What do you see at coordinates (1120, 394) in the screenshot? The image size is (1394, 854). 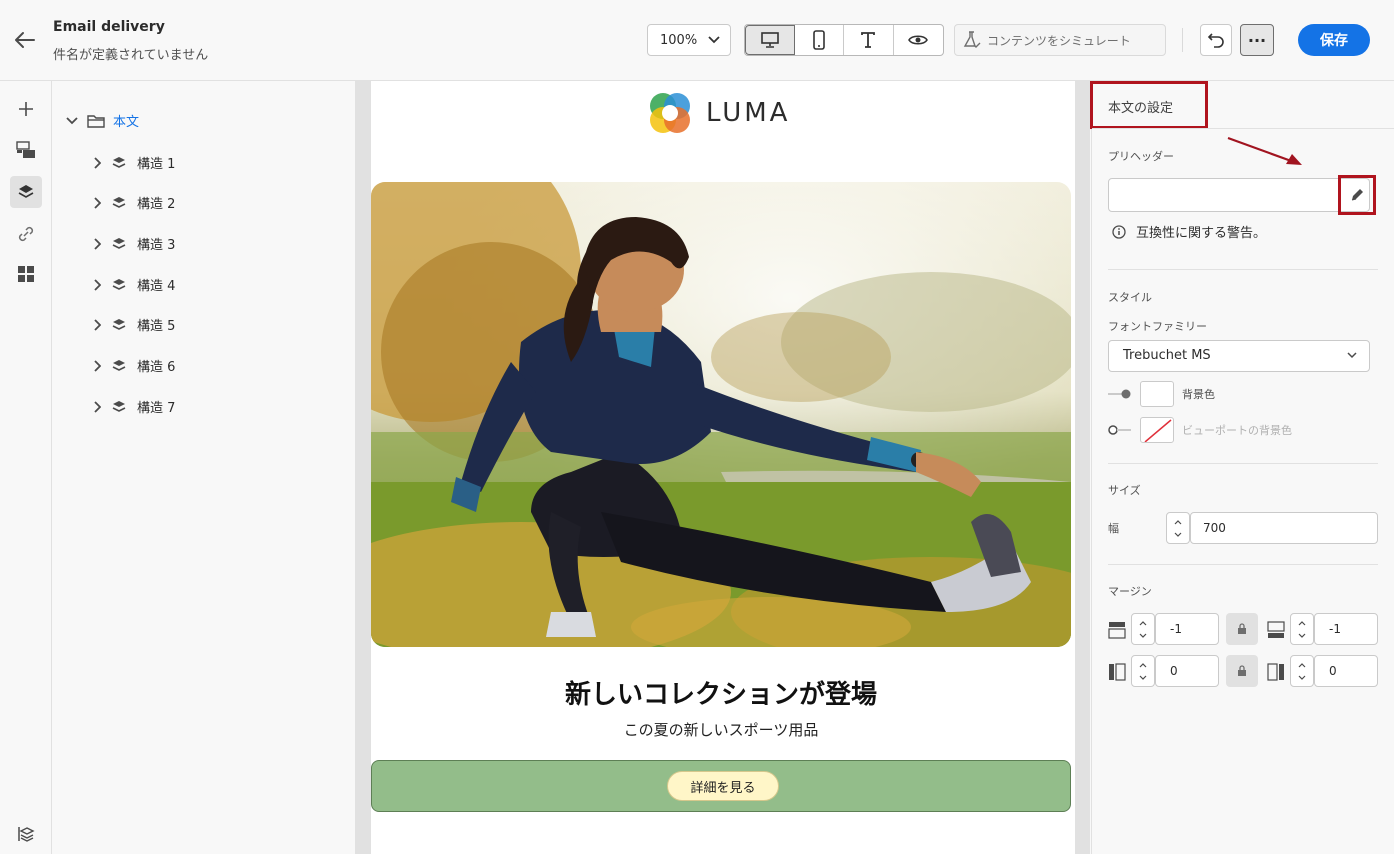 I see `background-color-toggle` at bounding box center [1120, 394].